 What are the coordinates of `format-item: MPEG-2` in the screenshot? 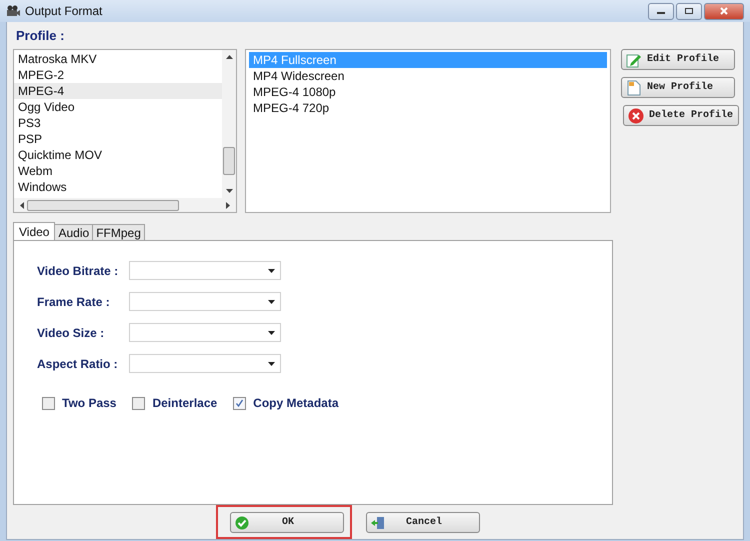 It's located at (118, 75).